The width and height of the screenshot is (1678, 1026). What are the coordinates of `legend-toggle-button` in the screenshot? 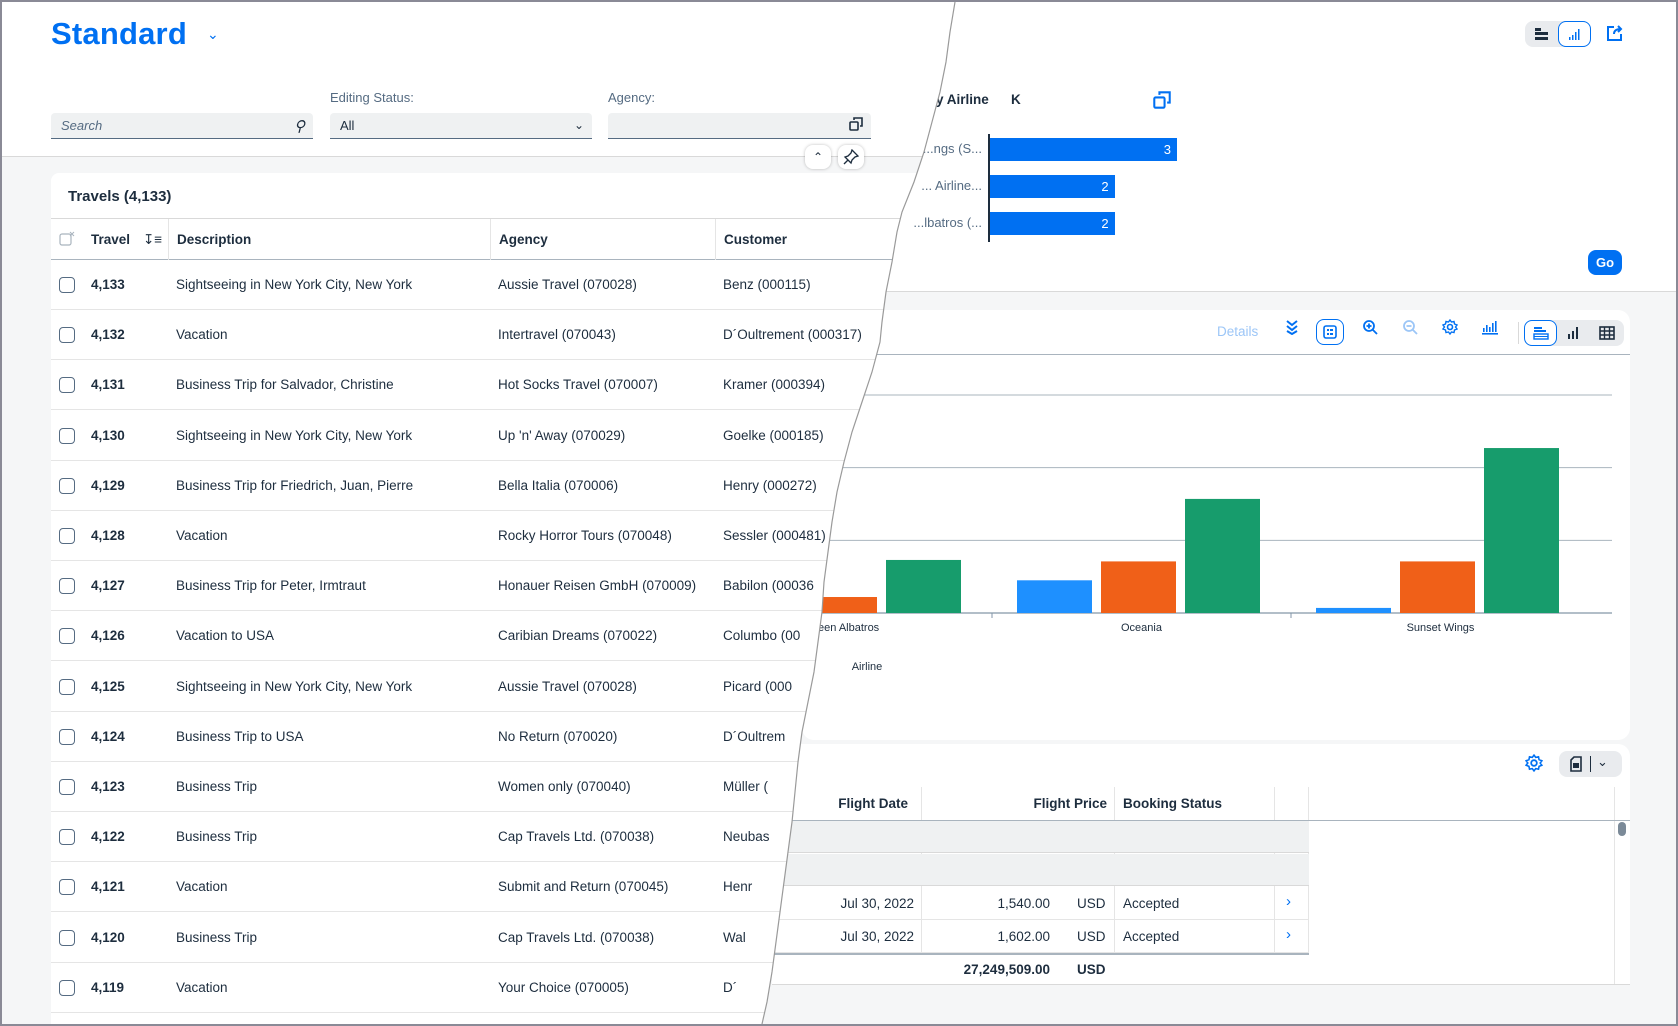 It's located at (1330, 332).